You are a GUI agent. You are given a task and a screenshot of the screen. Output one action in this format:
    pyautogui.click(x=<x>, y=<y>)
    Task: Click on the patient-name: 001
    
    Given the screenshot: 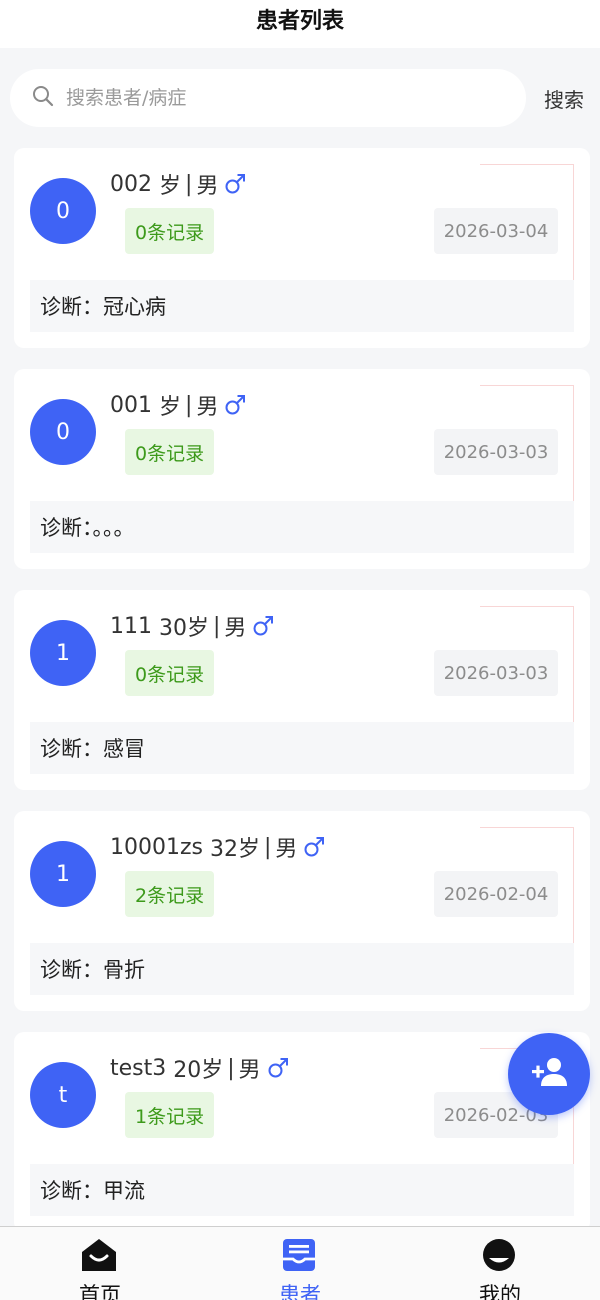 What is the action you would take?
    pyautogui.click(x=131, y=405)
    